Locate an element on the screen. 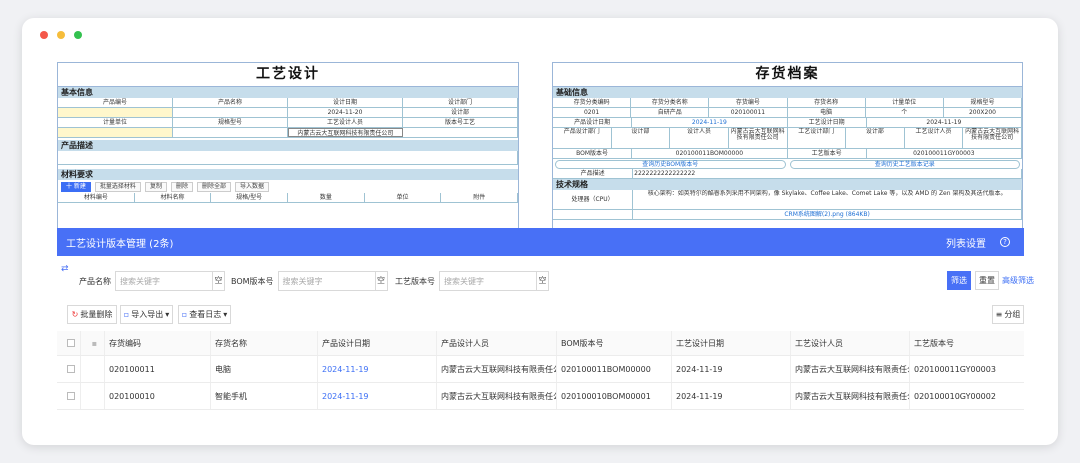  desc-label: 产品描述 is located at coordinates (593, 173).